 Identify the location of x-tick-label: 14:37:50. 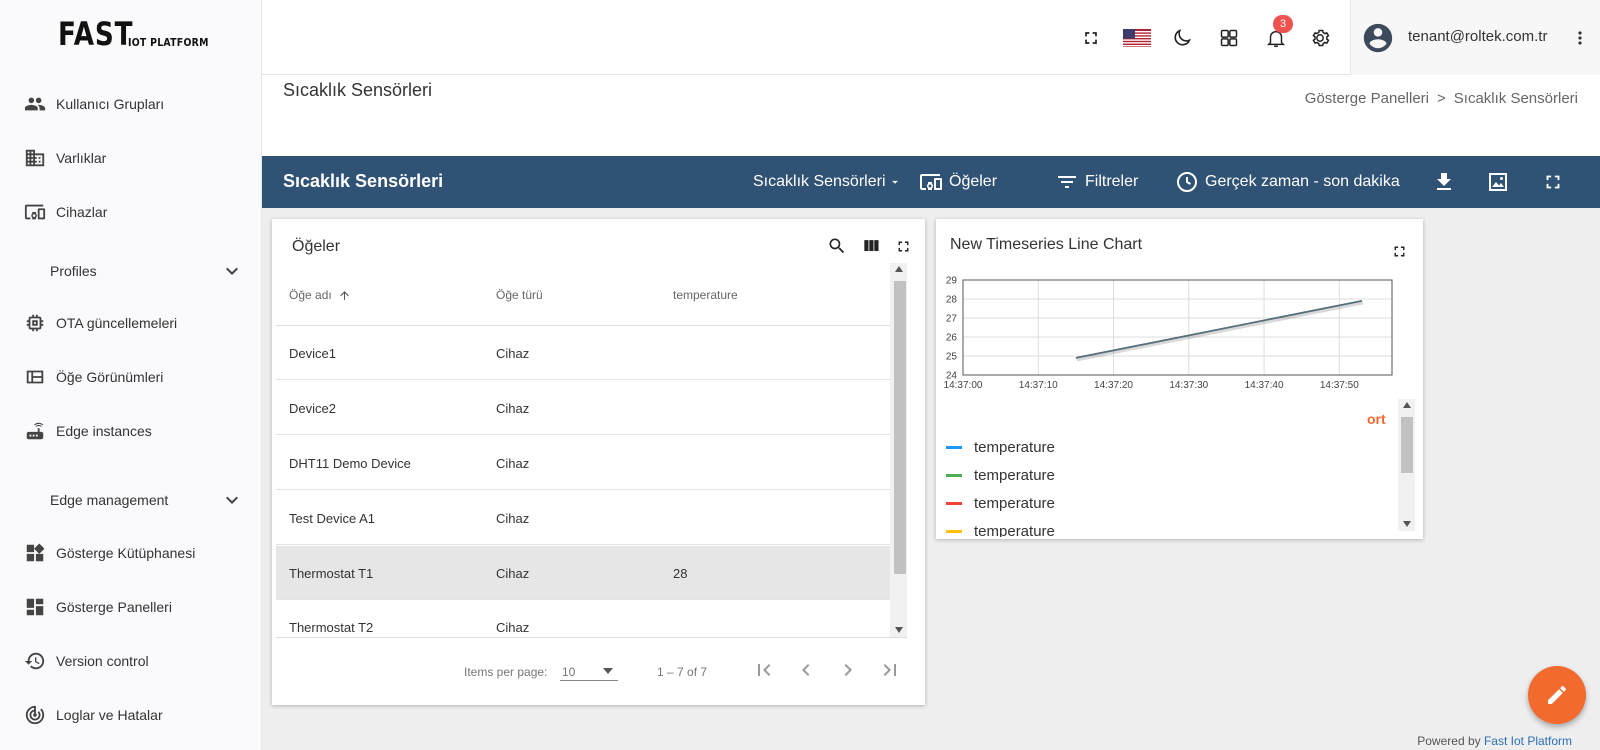
(1339, 385).